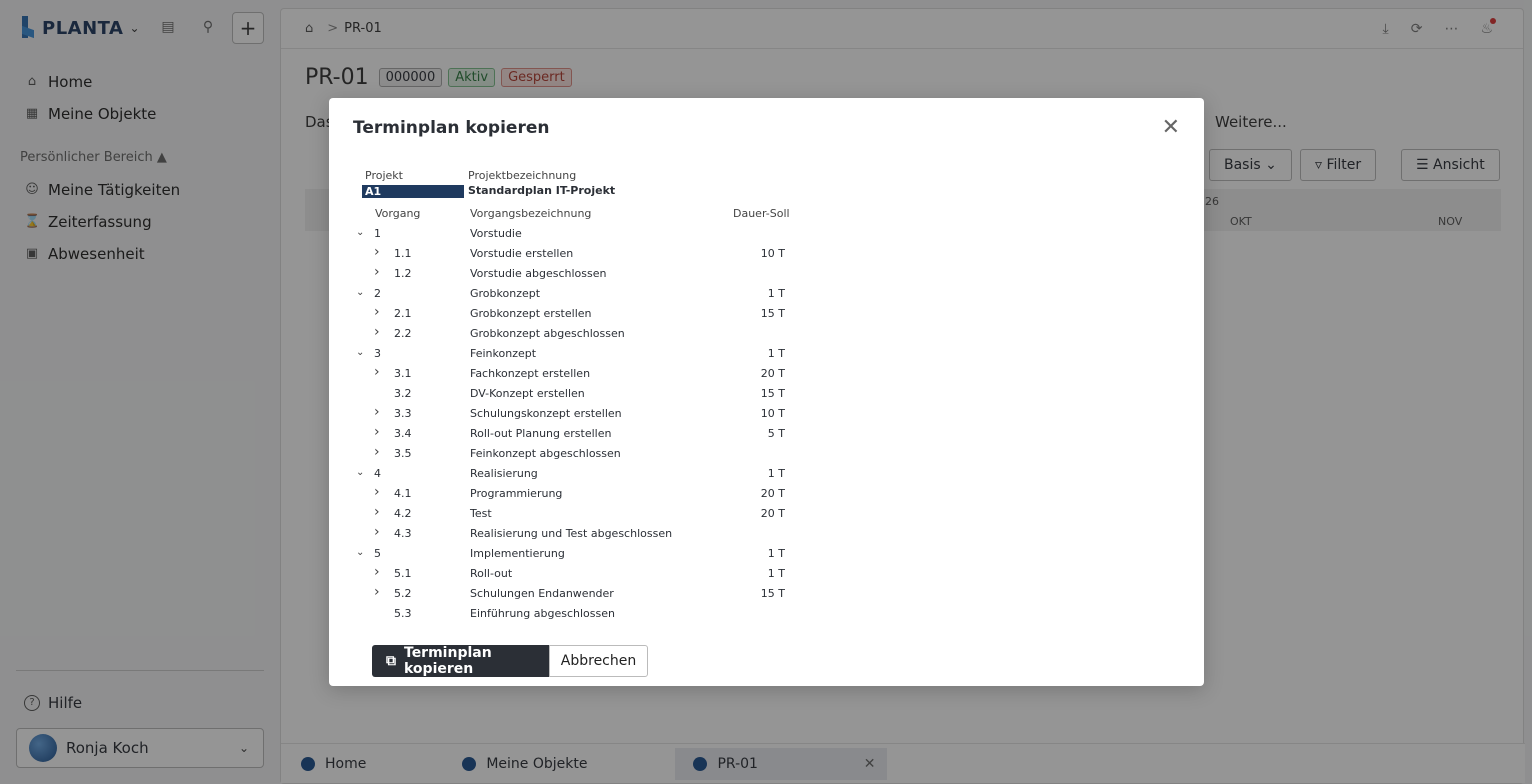 This screenshot has width=1532, height=784. I want to click on task-number: 3.3, so click(403, 413).